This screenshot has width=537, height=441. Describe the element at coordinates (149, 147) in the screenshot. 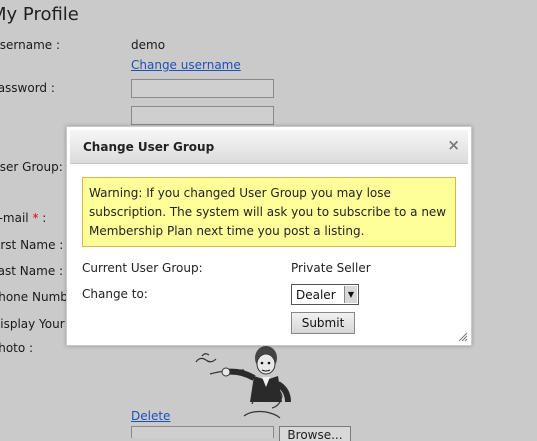

I see `dialog-title: Change User Group` at that location.